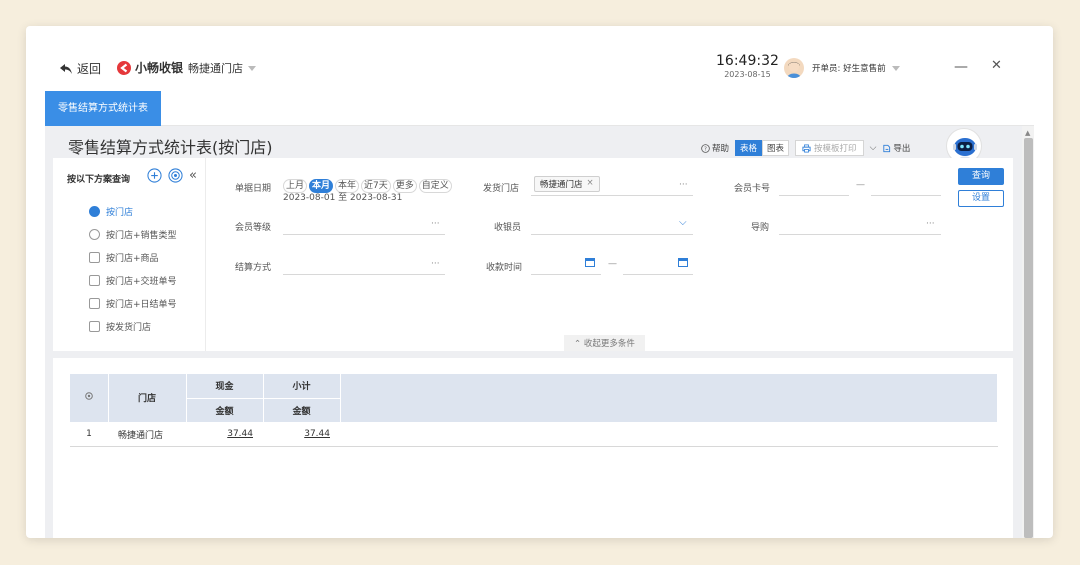  I want to click on doc-date-label: 单据日期, so click(253, 189).